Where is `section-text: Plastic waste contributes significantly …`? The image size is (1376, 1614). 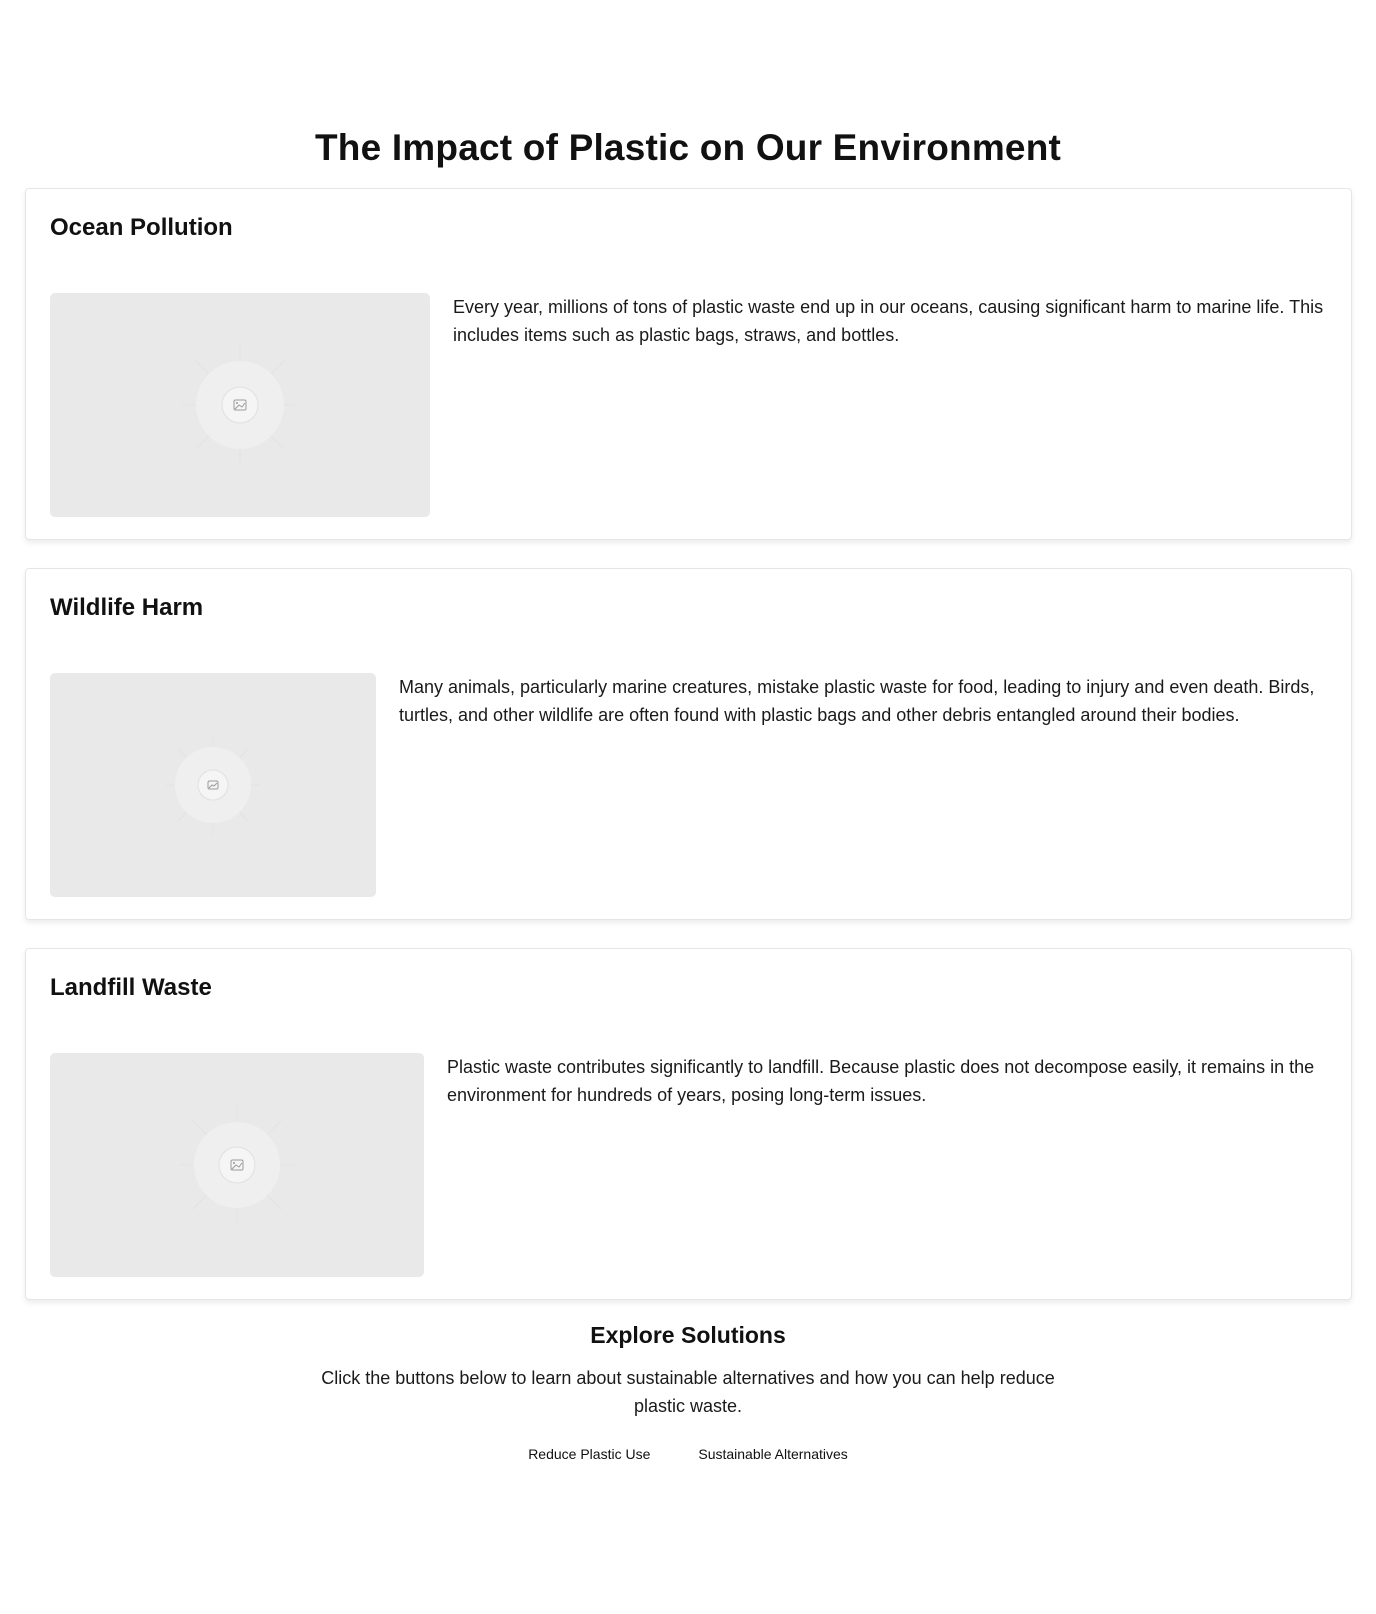 section-text: Plastic waste contributes significantly … is located at coordinates (881, 1081).